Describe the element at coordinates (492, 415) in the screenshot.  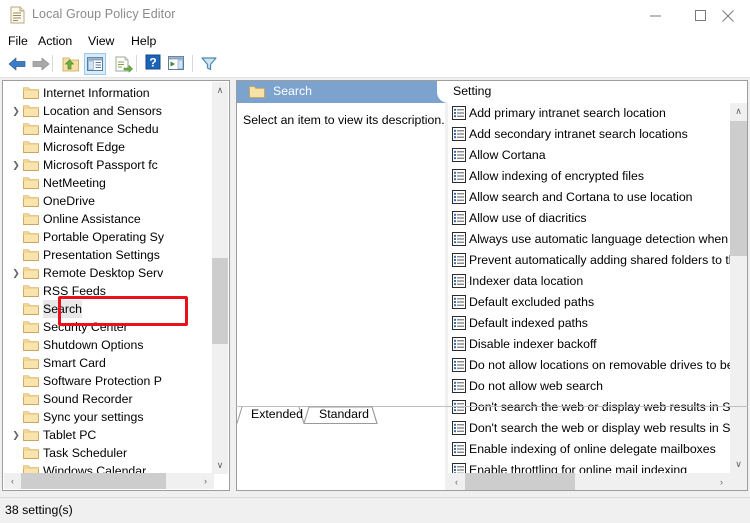
I see `tab-shapes` at that location.